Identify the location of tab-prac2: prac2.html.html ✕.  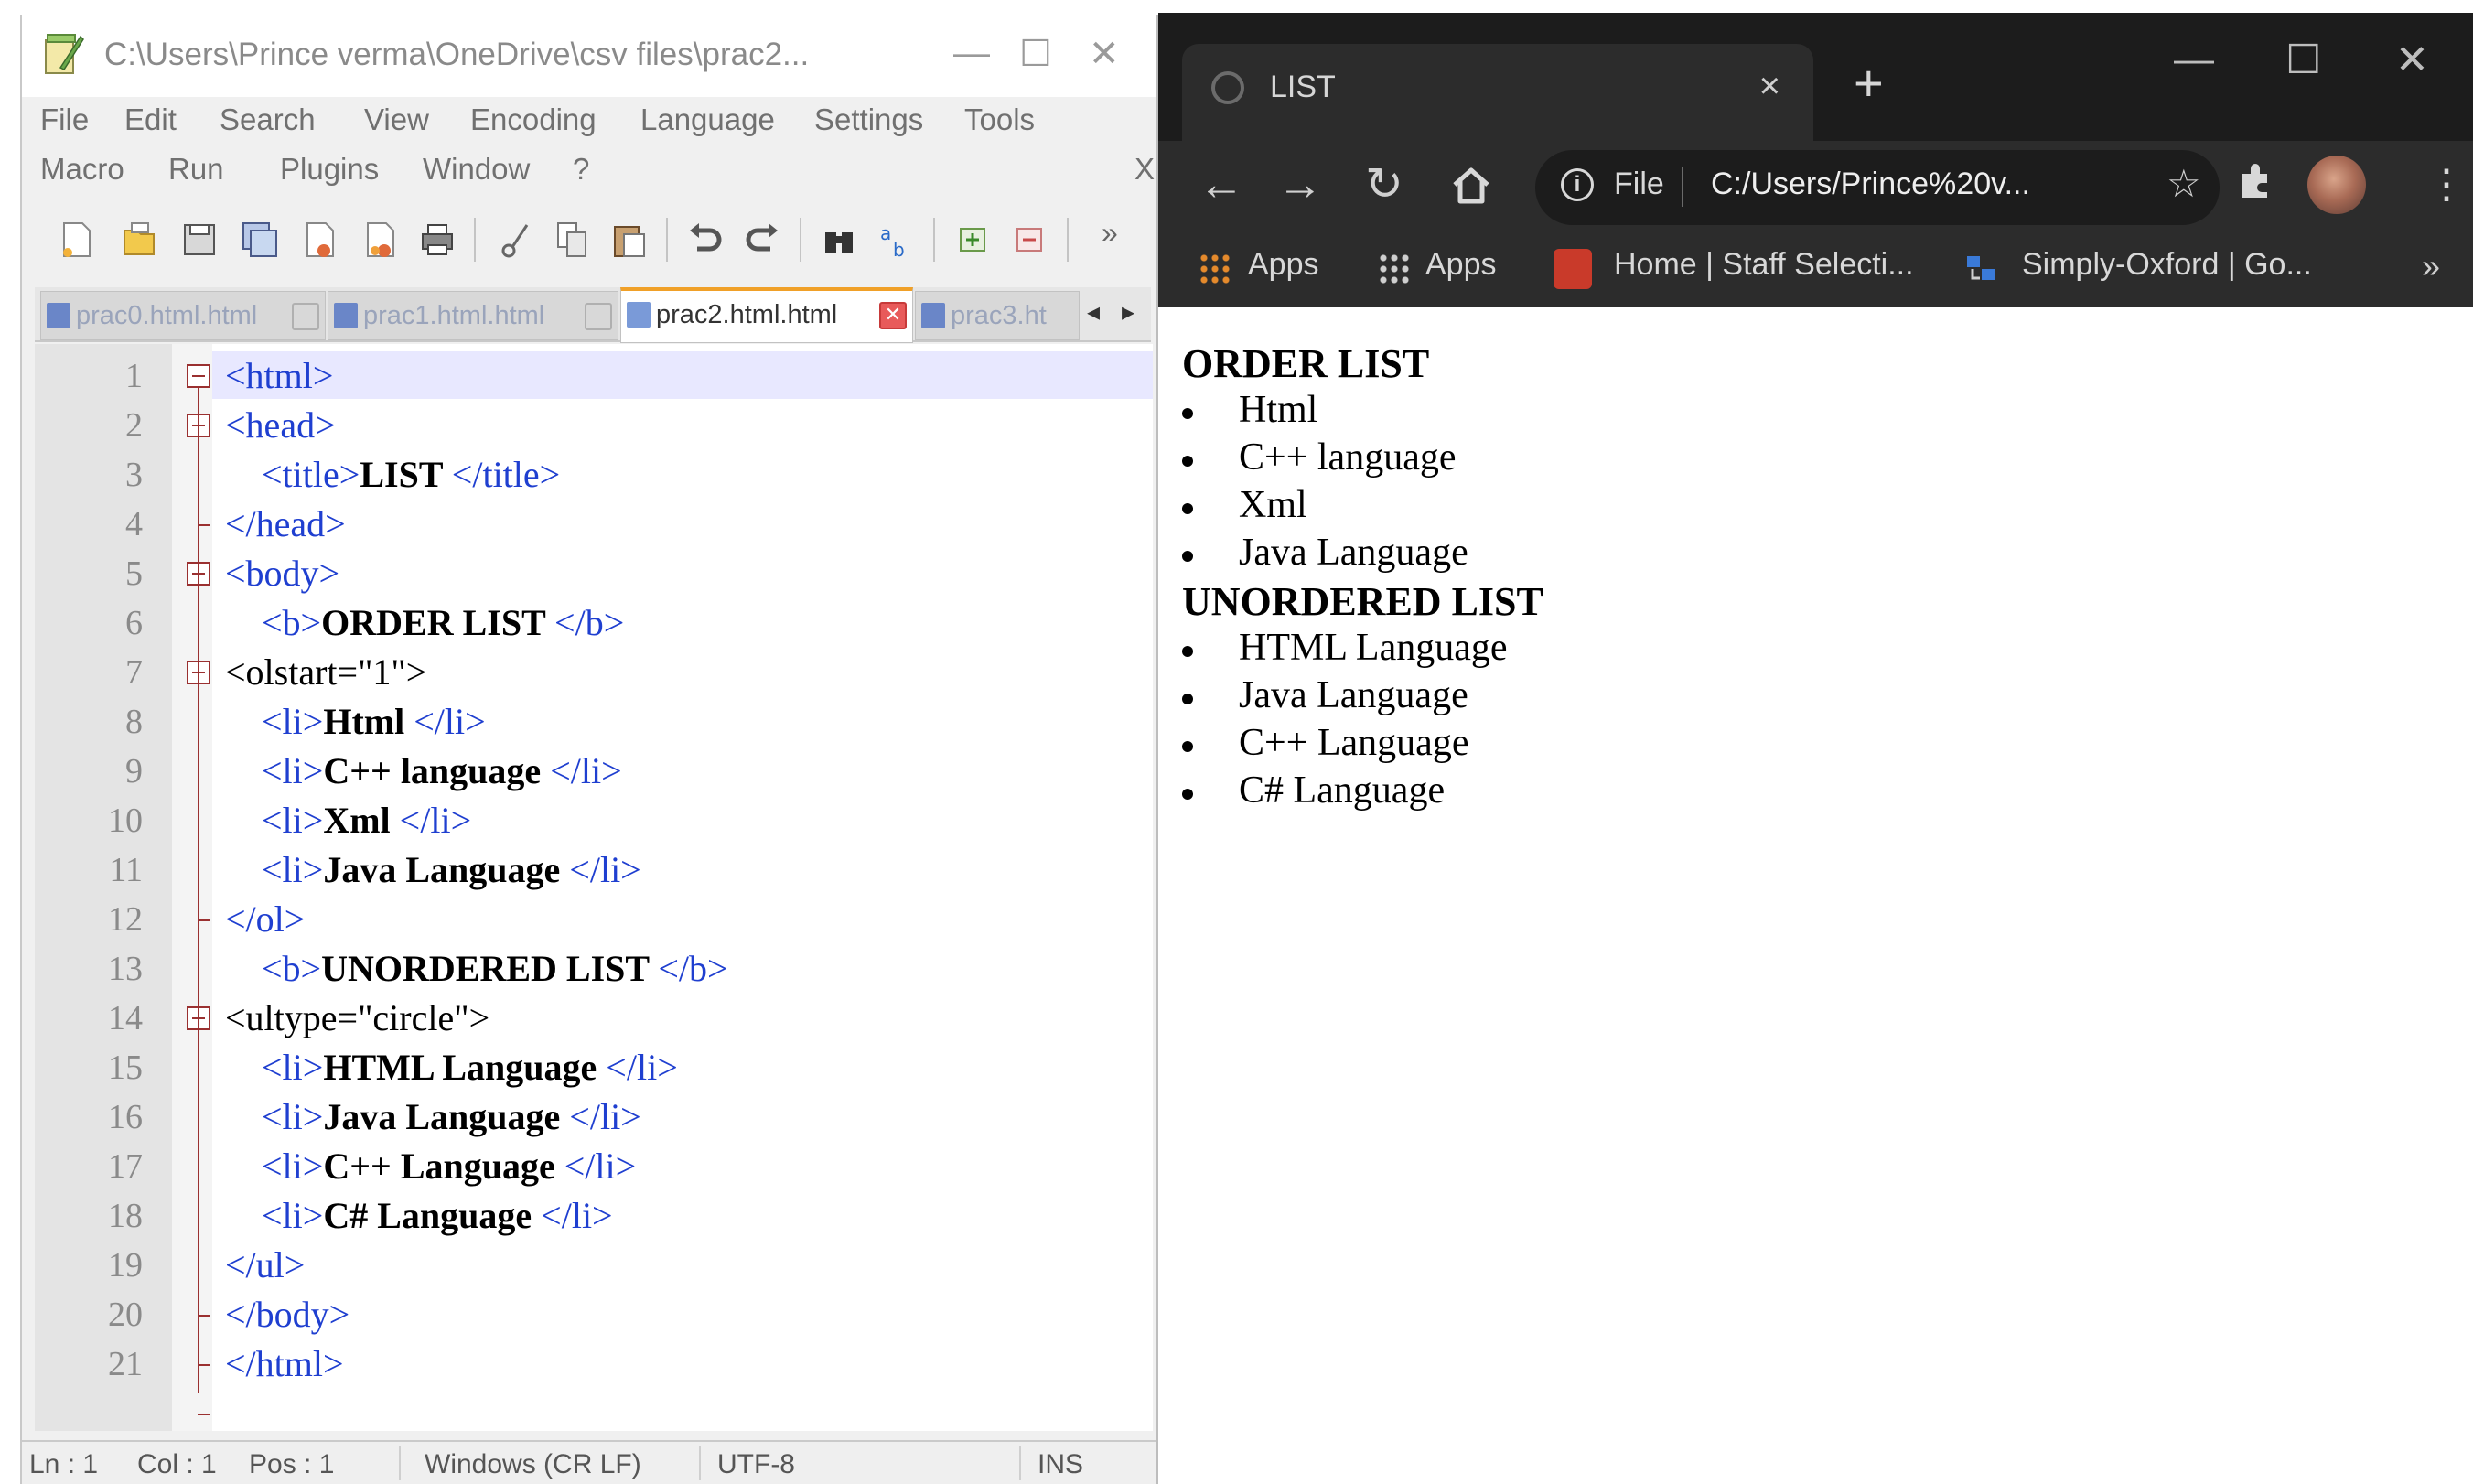
(766, 315).